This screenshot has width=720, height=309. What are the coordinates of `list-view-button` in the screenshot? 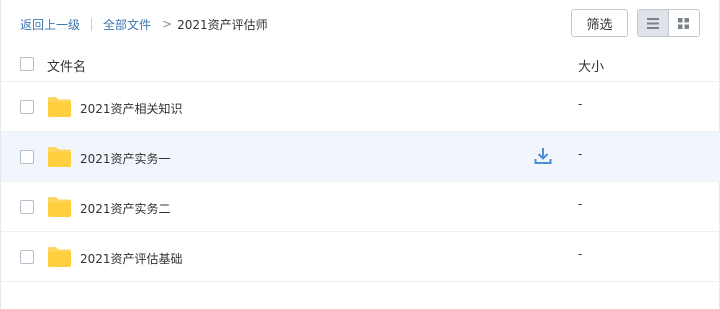 It's located at (653, 23).